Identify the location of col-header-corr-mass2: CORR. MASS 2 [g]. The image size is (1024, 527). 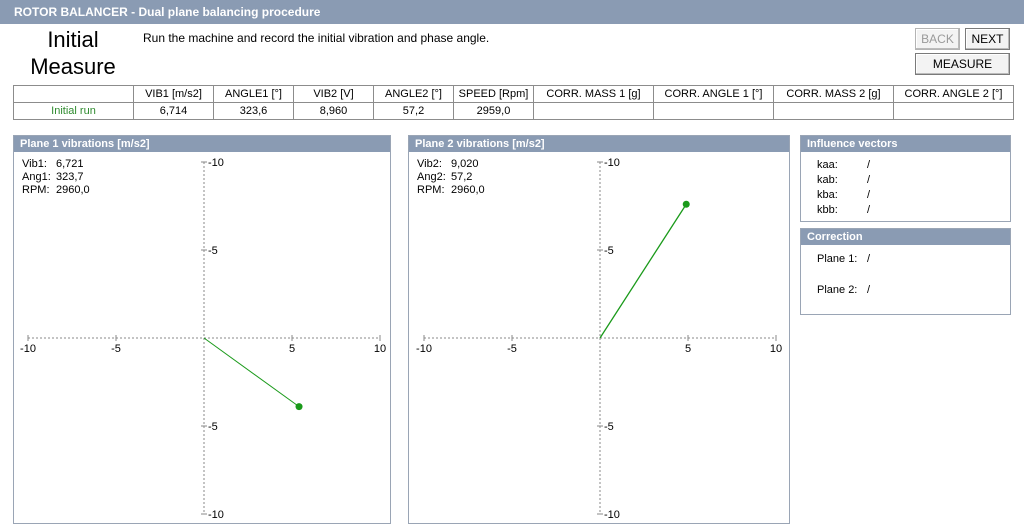
(833, 94).